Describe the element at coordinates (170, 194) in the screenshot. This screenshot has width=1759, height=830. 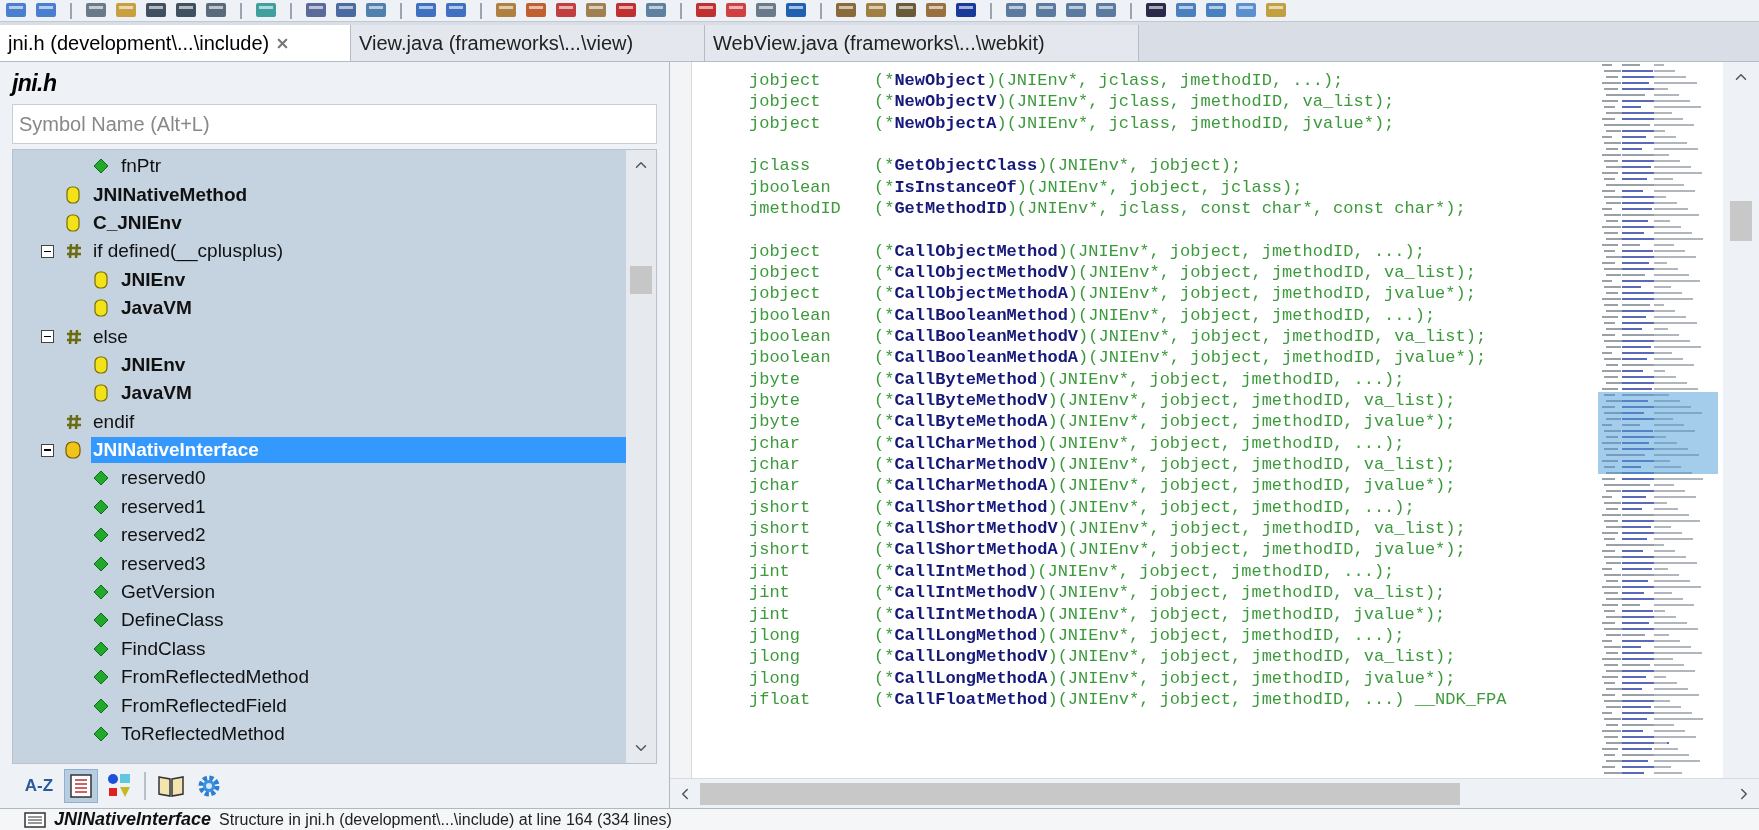
I see `symbol-tree-item: JNINativeMethod` at that location.